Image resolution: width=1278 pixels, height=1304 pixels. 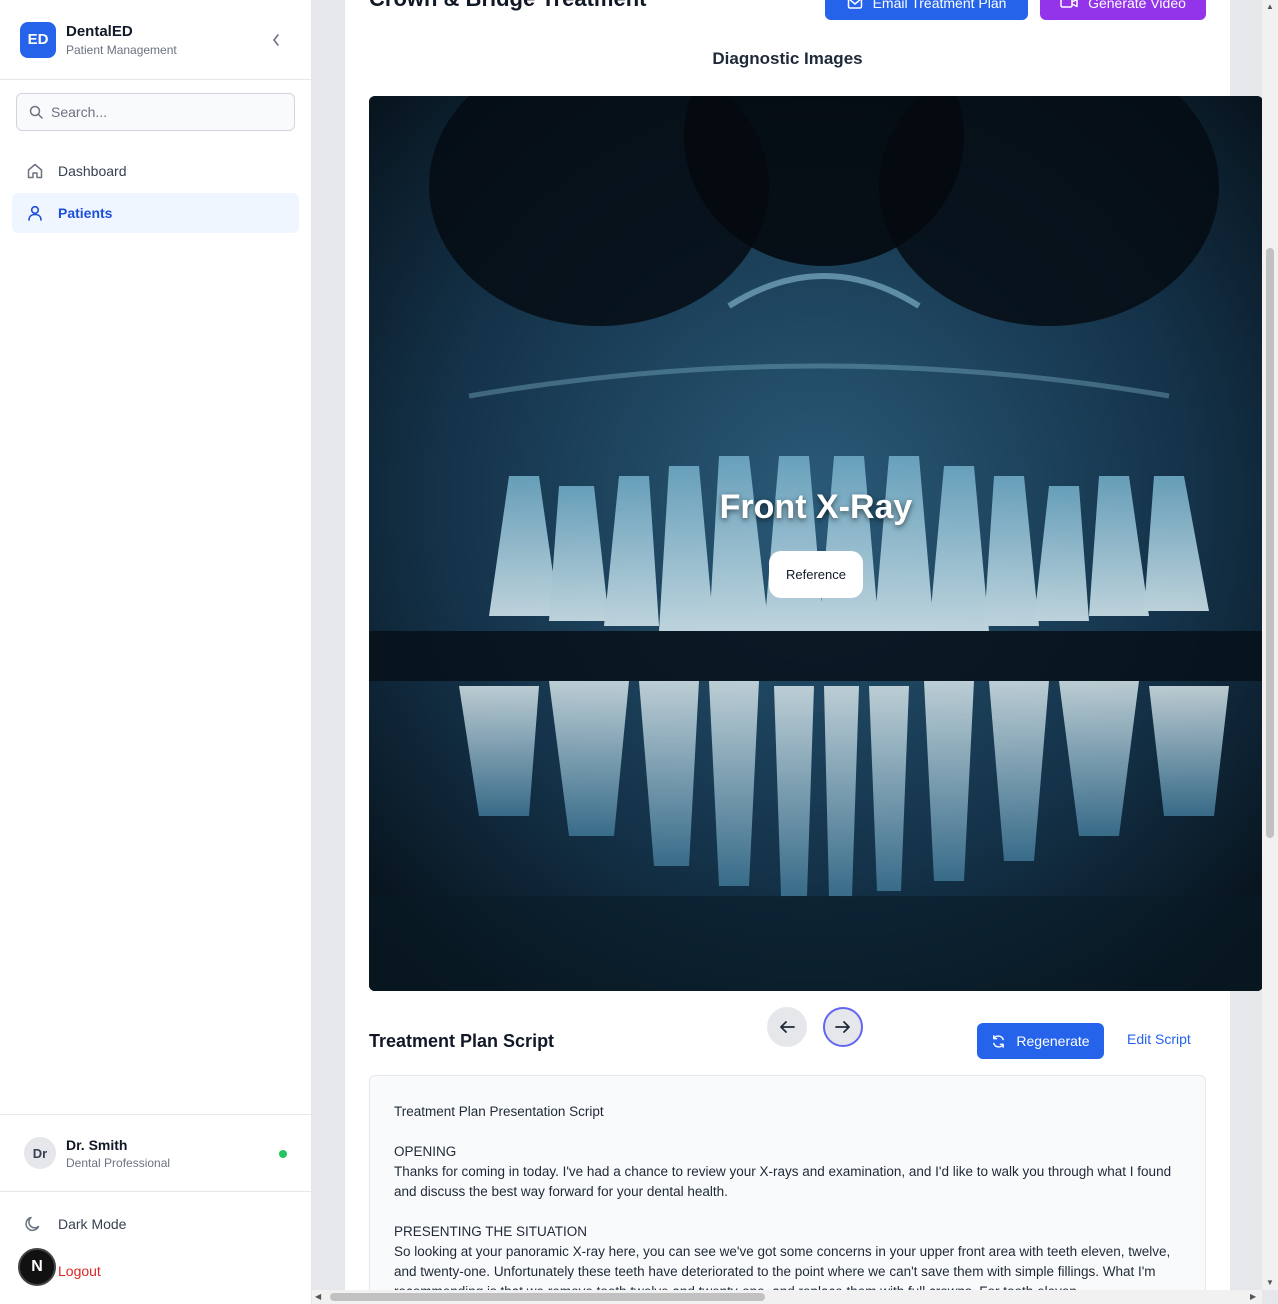 I want to click on sidebar-item-dashboard: Dashboard, so click(x=155, y=171).